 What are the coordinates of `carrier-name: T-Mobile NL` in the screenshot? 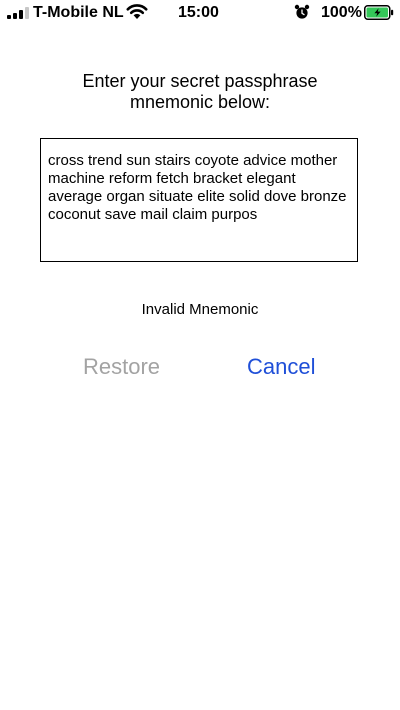 It's located at (78, 12).